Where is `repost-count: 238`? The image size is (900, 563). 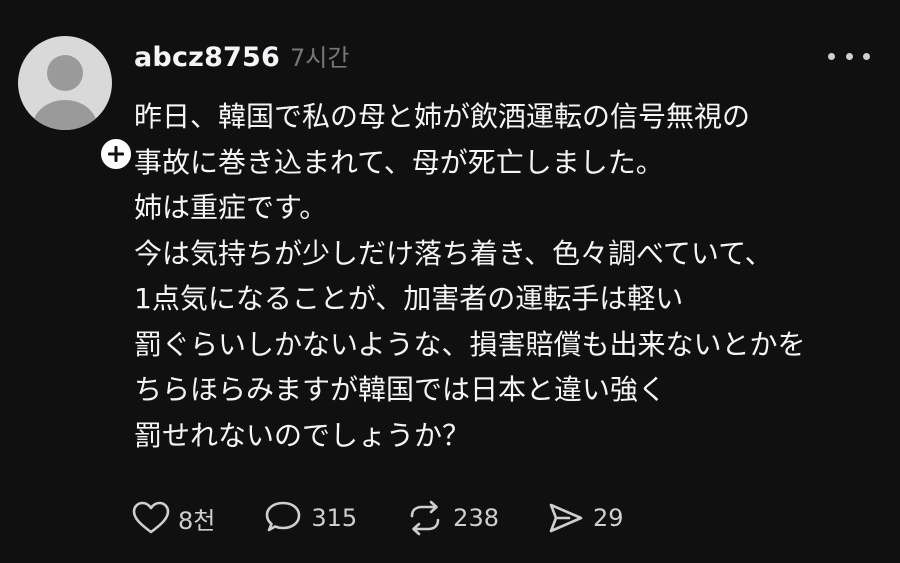
repost-count: 238 is located at coordinates (476, 518).